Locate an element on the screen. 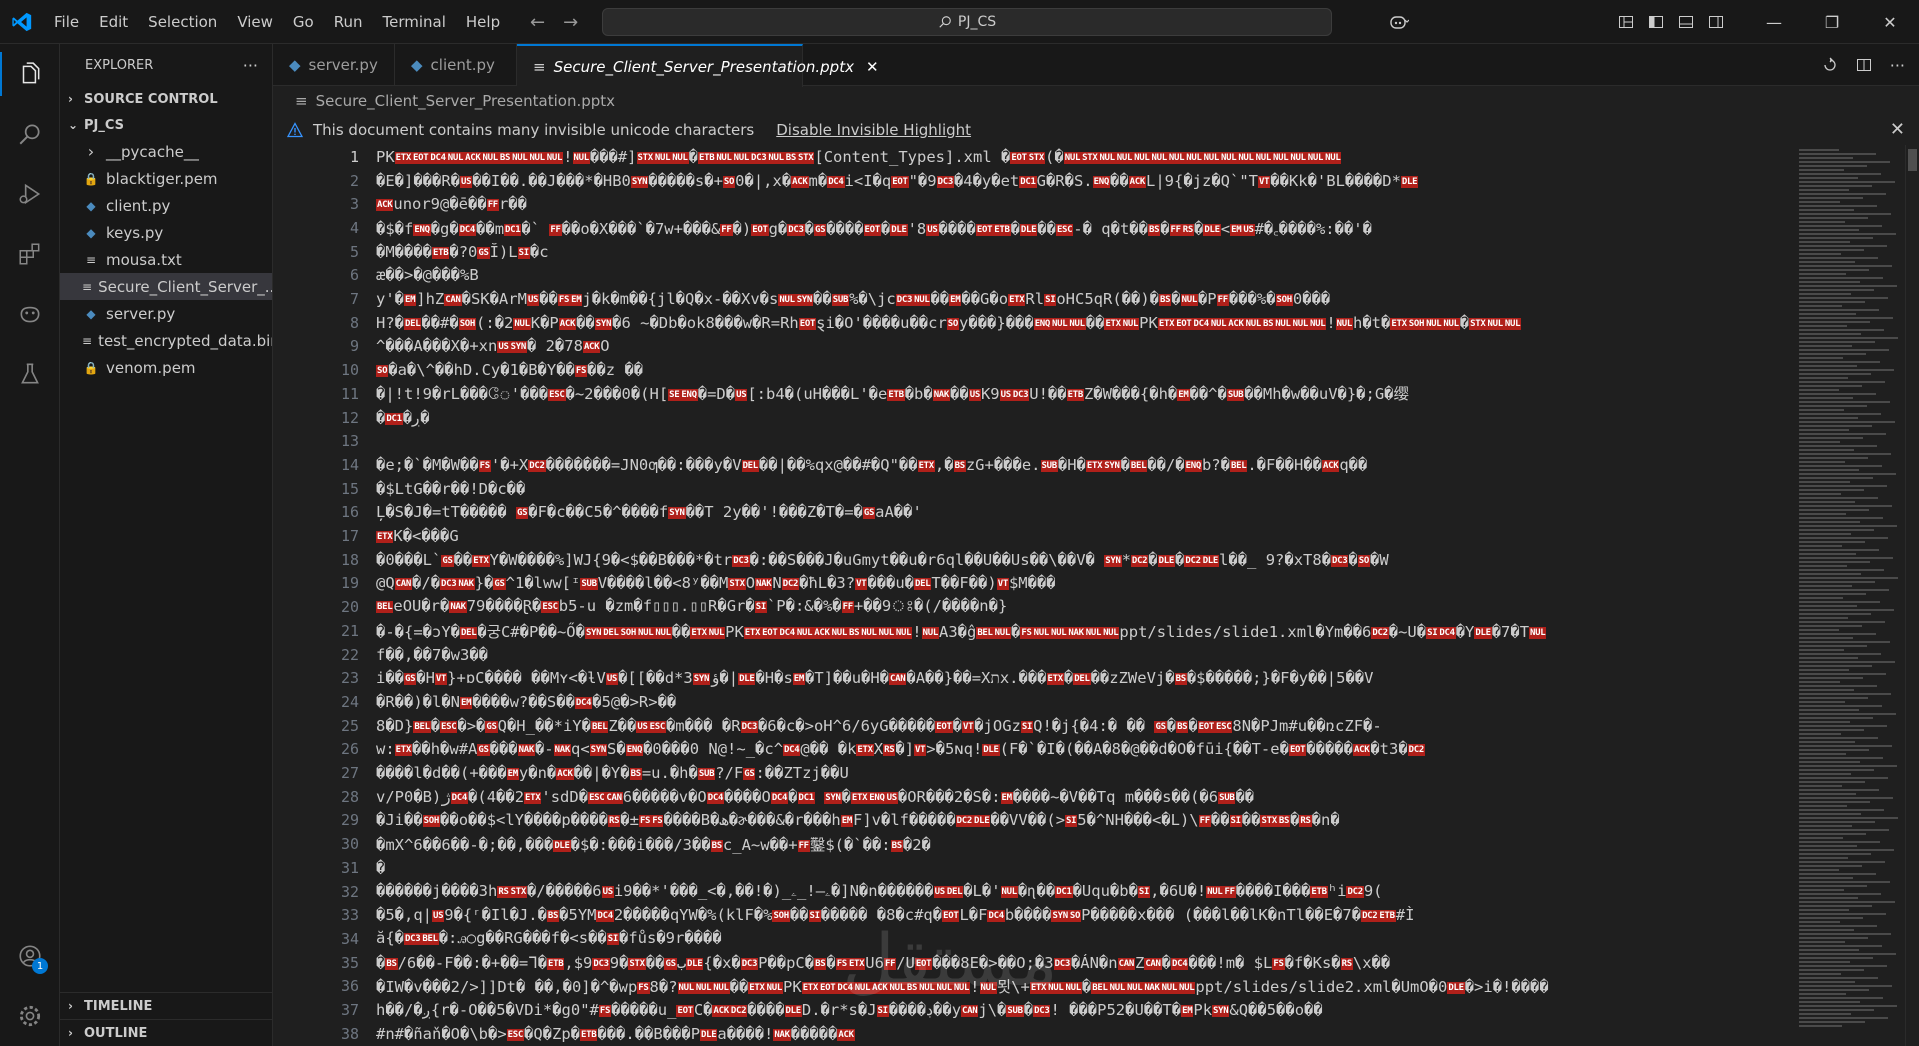 Image resolution: width=1919 pixels, height=1046 pixels. menu-file: File is located at coordinates (66, 22).